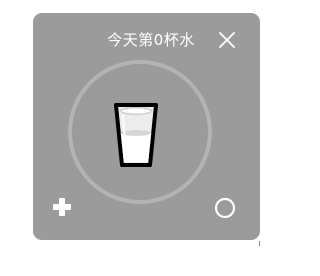 The width and height of the screenshot is (320, 276). I want to click on drink-cup-button, so click(136, 134).